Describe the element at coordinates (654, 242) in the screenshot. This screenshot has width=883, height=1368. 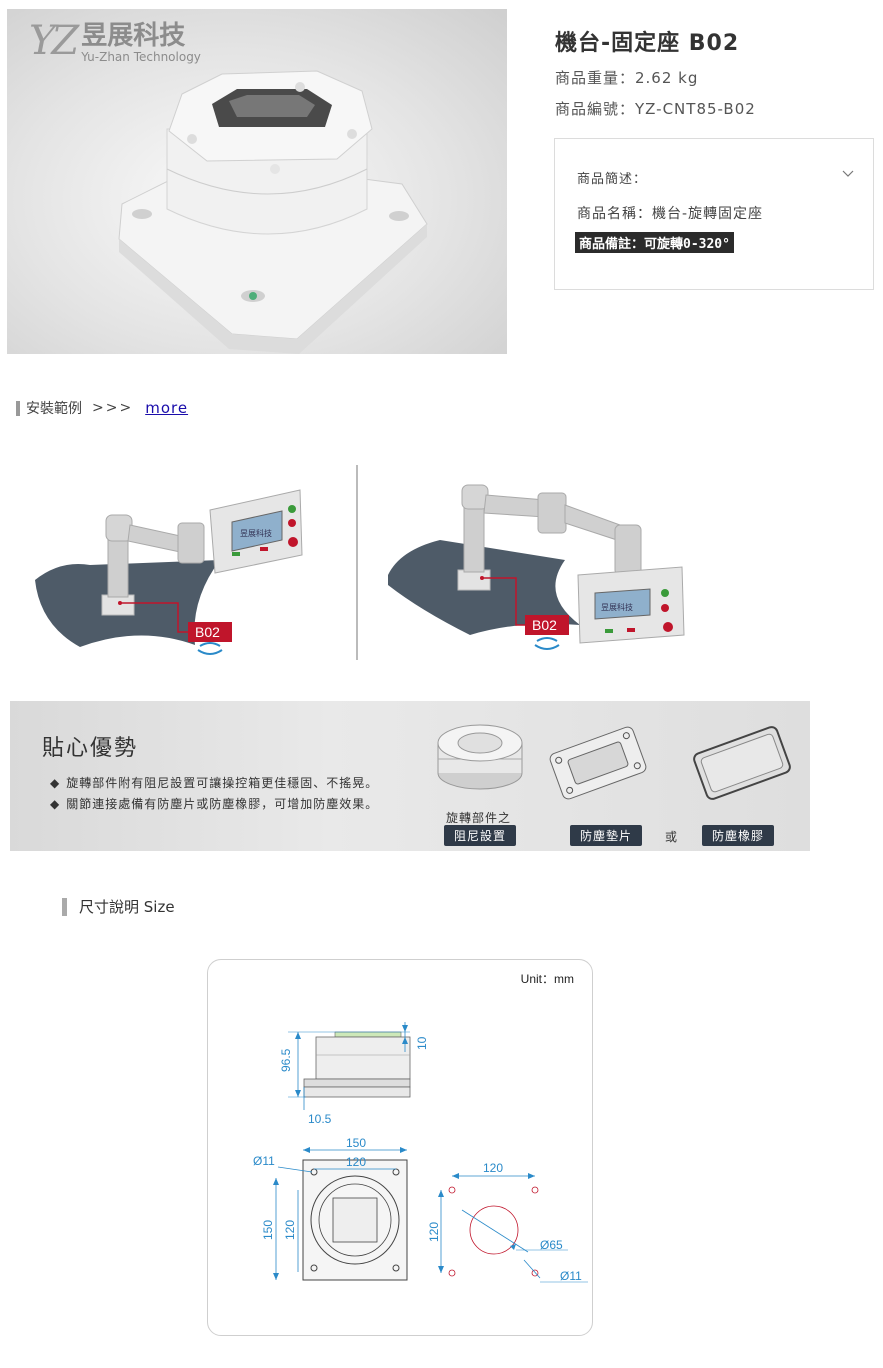
I see `description-note-badge: 商品備註：可旋轉0-320°` at that location.